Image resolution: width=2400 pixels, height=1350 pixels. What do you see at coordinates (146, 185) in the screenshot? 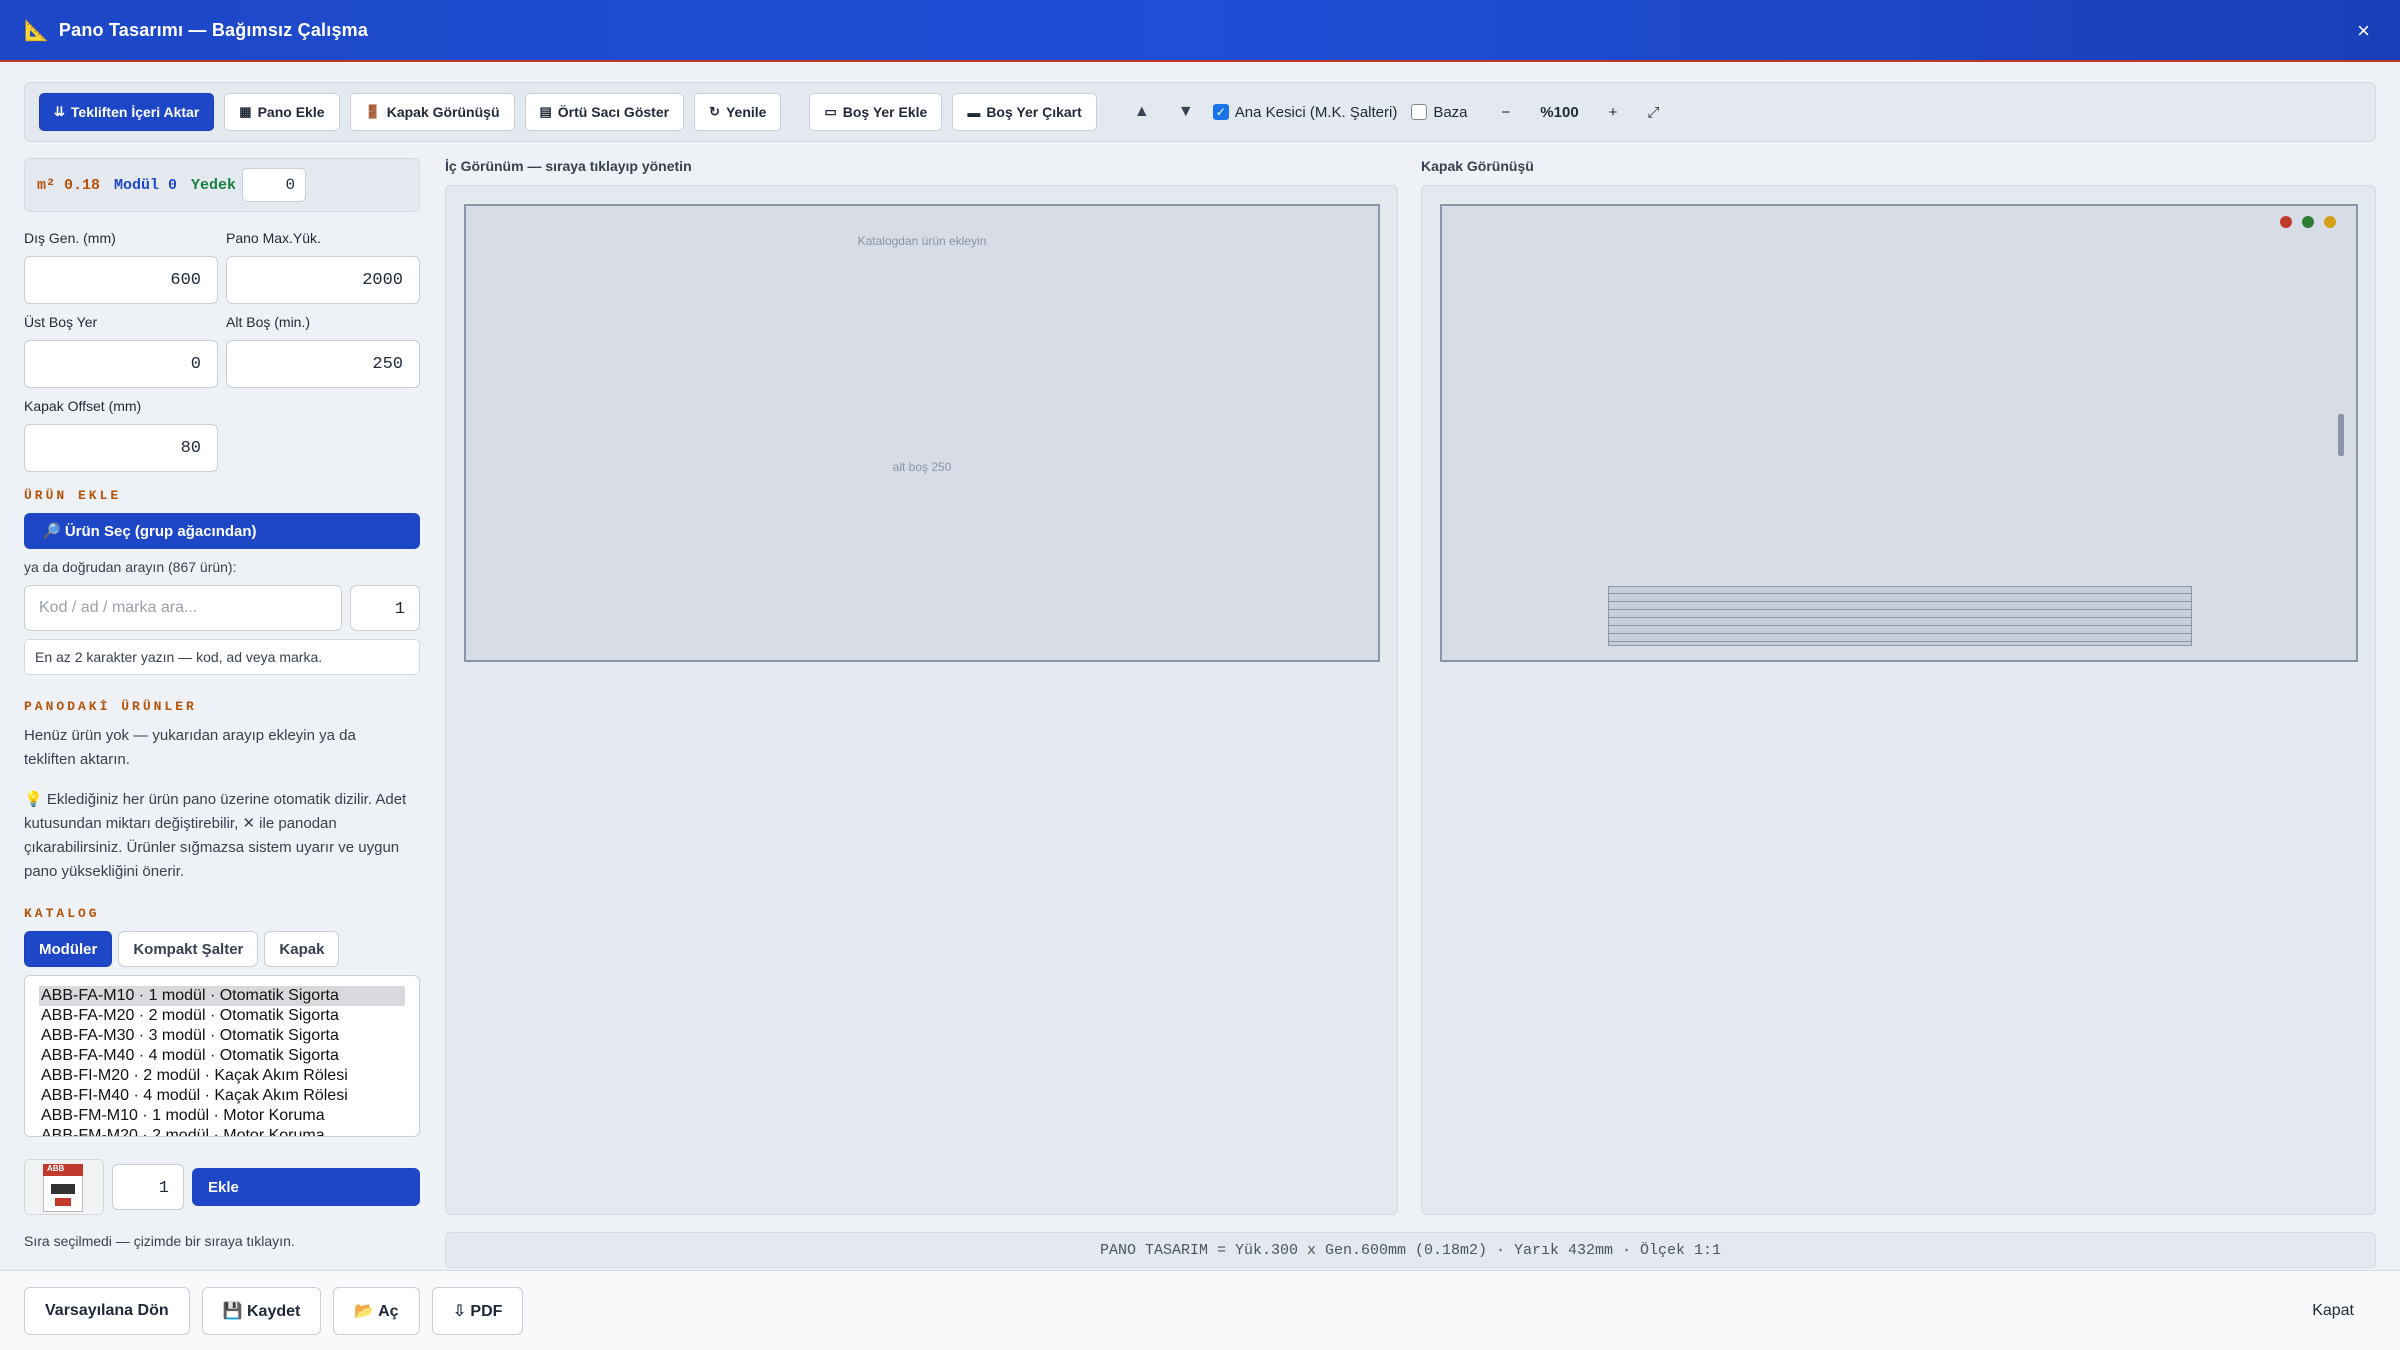
I see `module-stat: Modül 0` at bounding box center [146, 185].